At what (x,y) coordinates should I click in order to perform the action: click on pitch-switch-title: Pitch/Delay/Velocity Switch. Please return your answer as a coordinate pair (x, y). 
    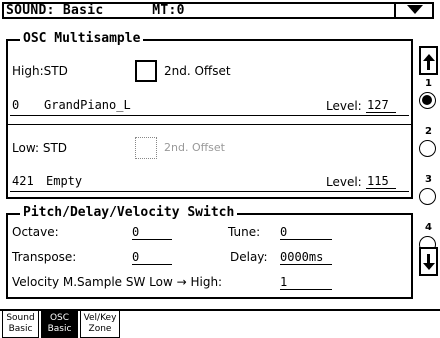
    Looking at the image, I should click on (129, 213).